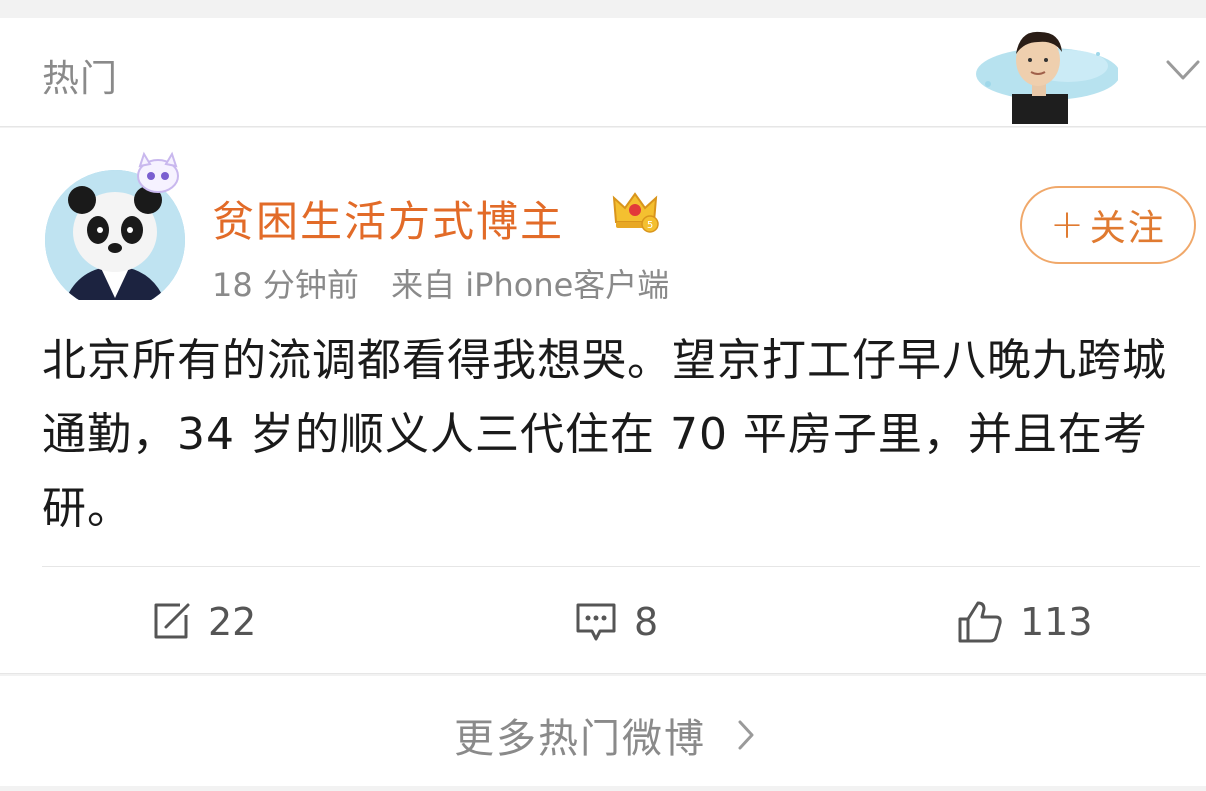  Describe the element at coordinates (1056, 622) in the screenshot. I see `like-count: 113` at that location.